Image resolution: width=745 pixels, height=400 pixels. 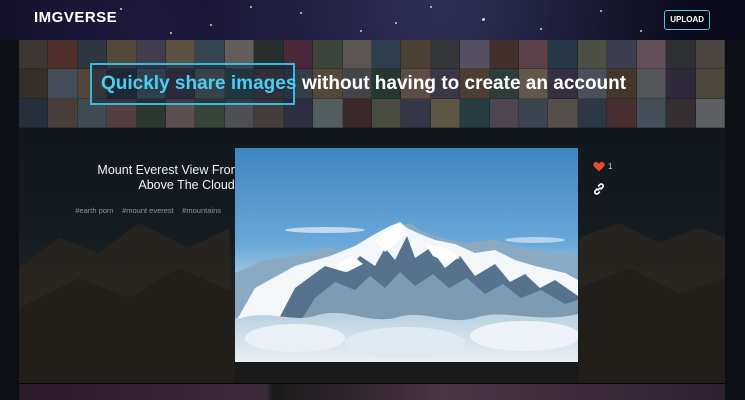 I want to click on post-title-line2: Above The Clouds, so click(x=189, y=185).